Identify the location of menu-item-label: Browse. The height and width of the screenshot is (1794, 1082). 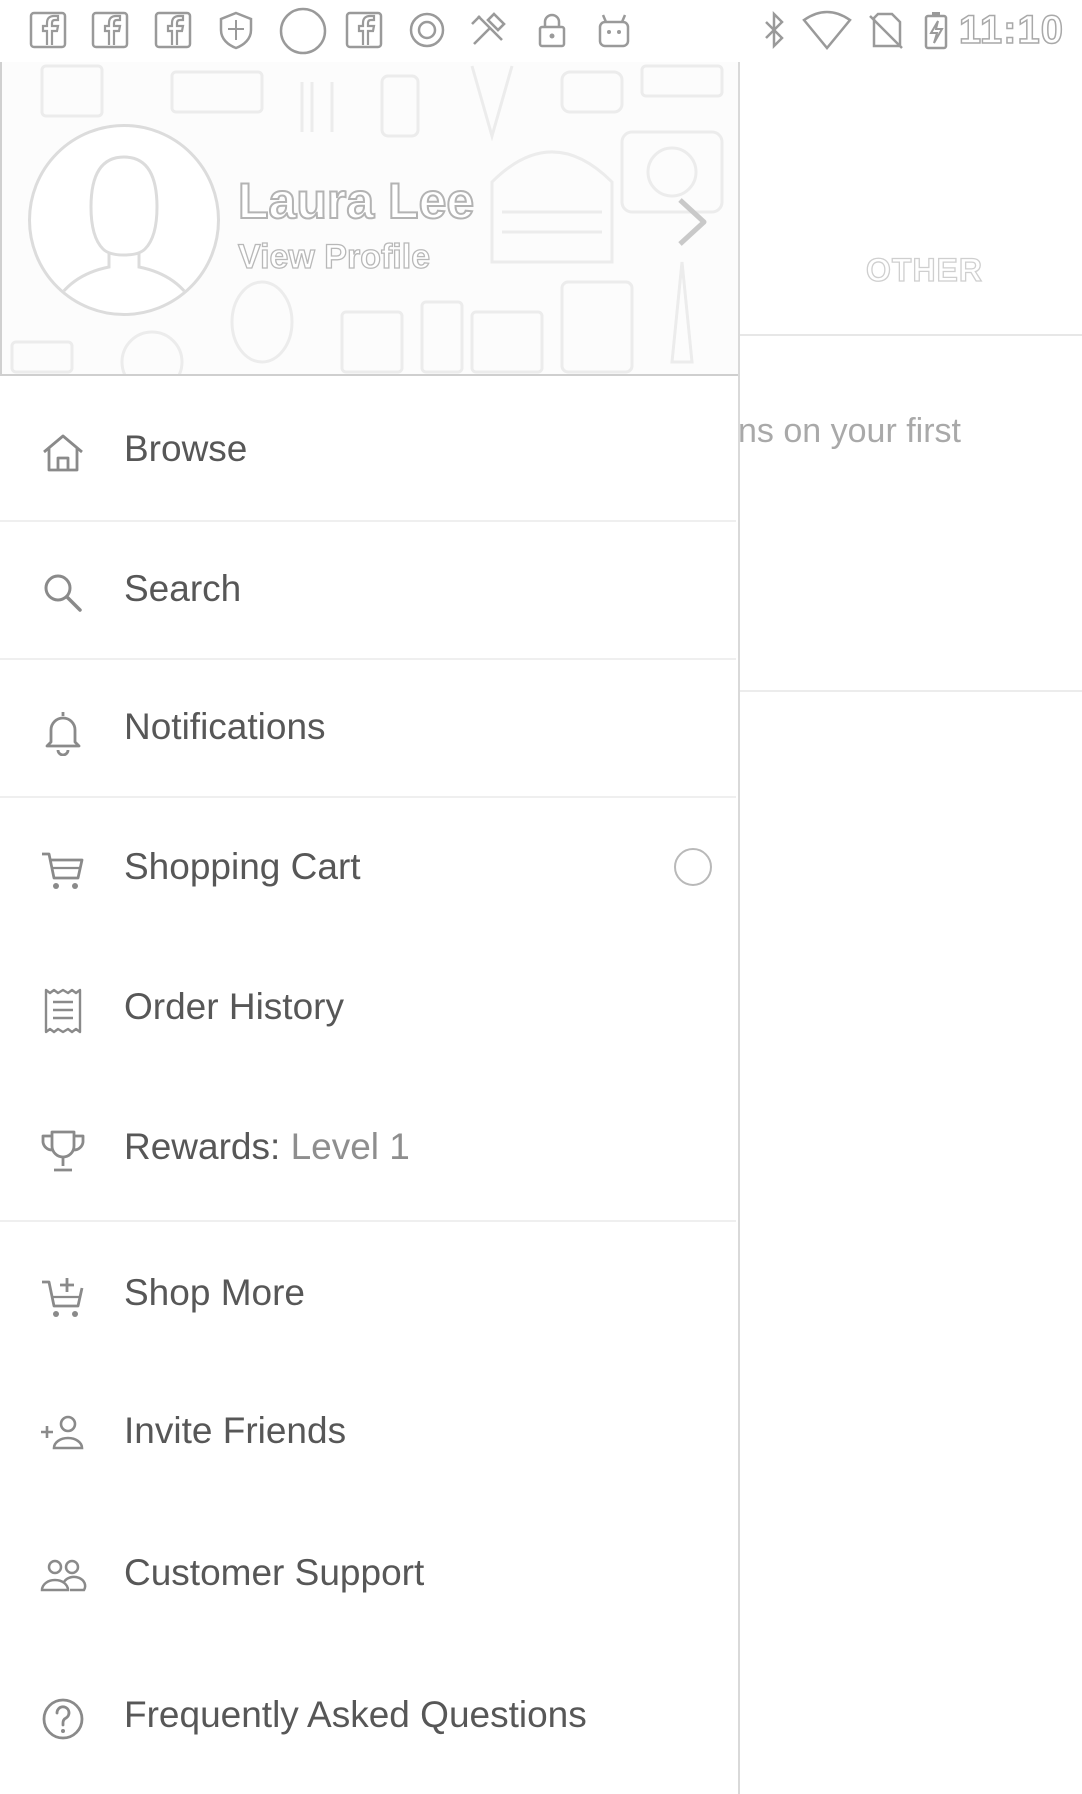
(186, 448).